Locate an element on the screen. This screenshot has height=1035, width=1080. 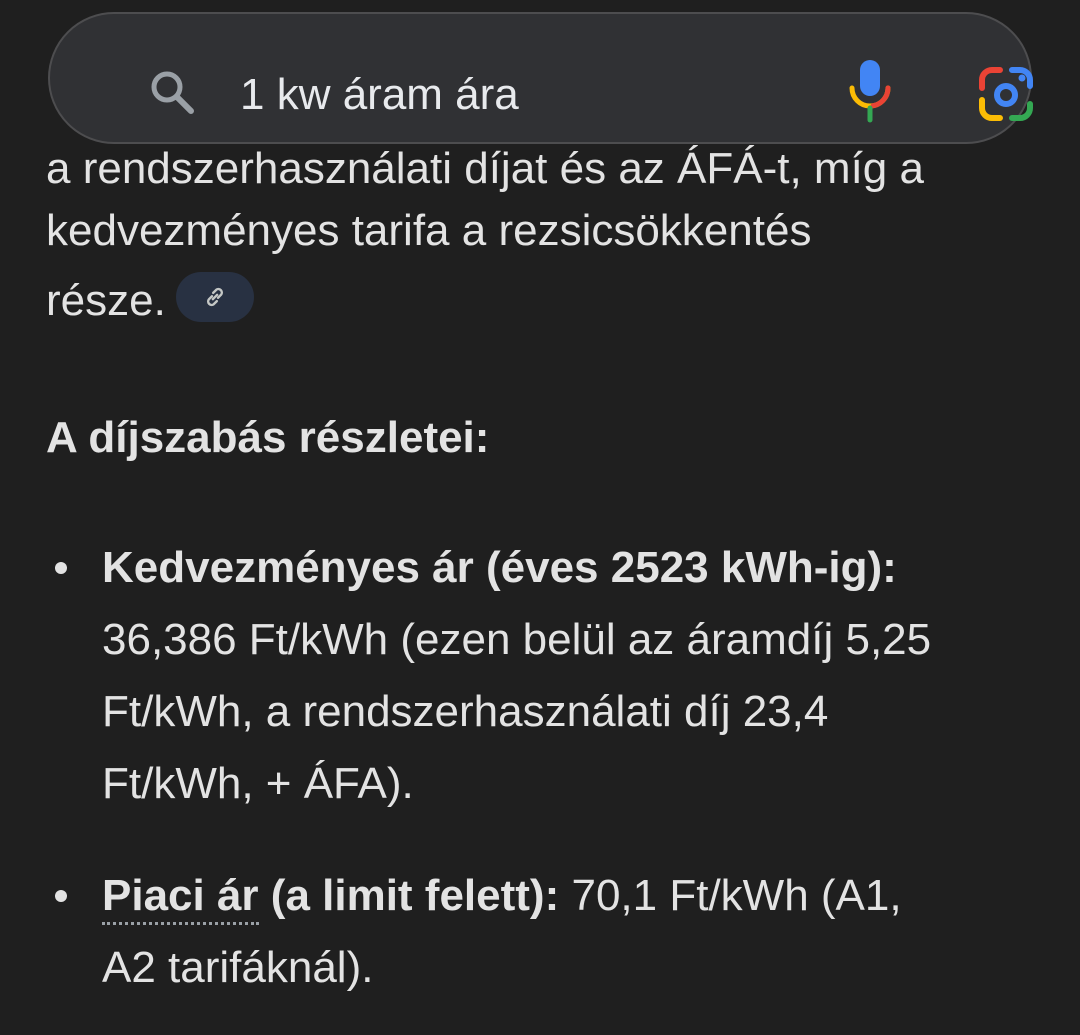
list-item-line: Ft/kWh, a rendszerhasználati díj 23,4 is located at coordinates (465, 711).